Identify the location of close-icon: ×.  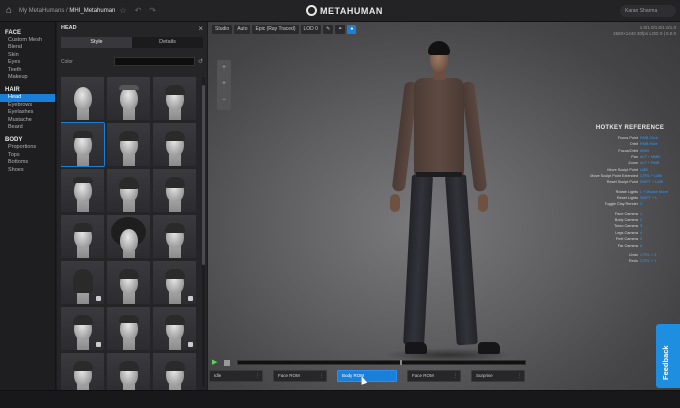
(200, 28).